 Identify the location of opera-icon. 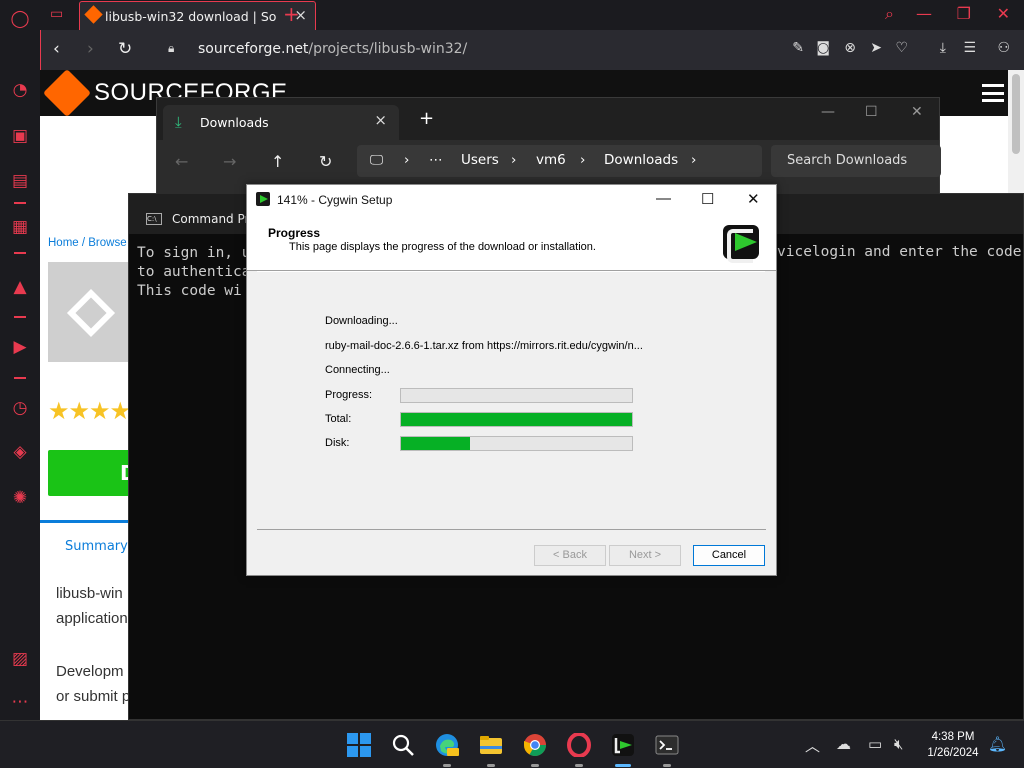
(579, 745).